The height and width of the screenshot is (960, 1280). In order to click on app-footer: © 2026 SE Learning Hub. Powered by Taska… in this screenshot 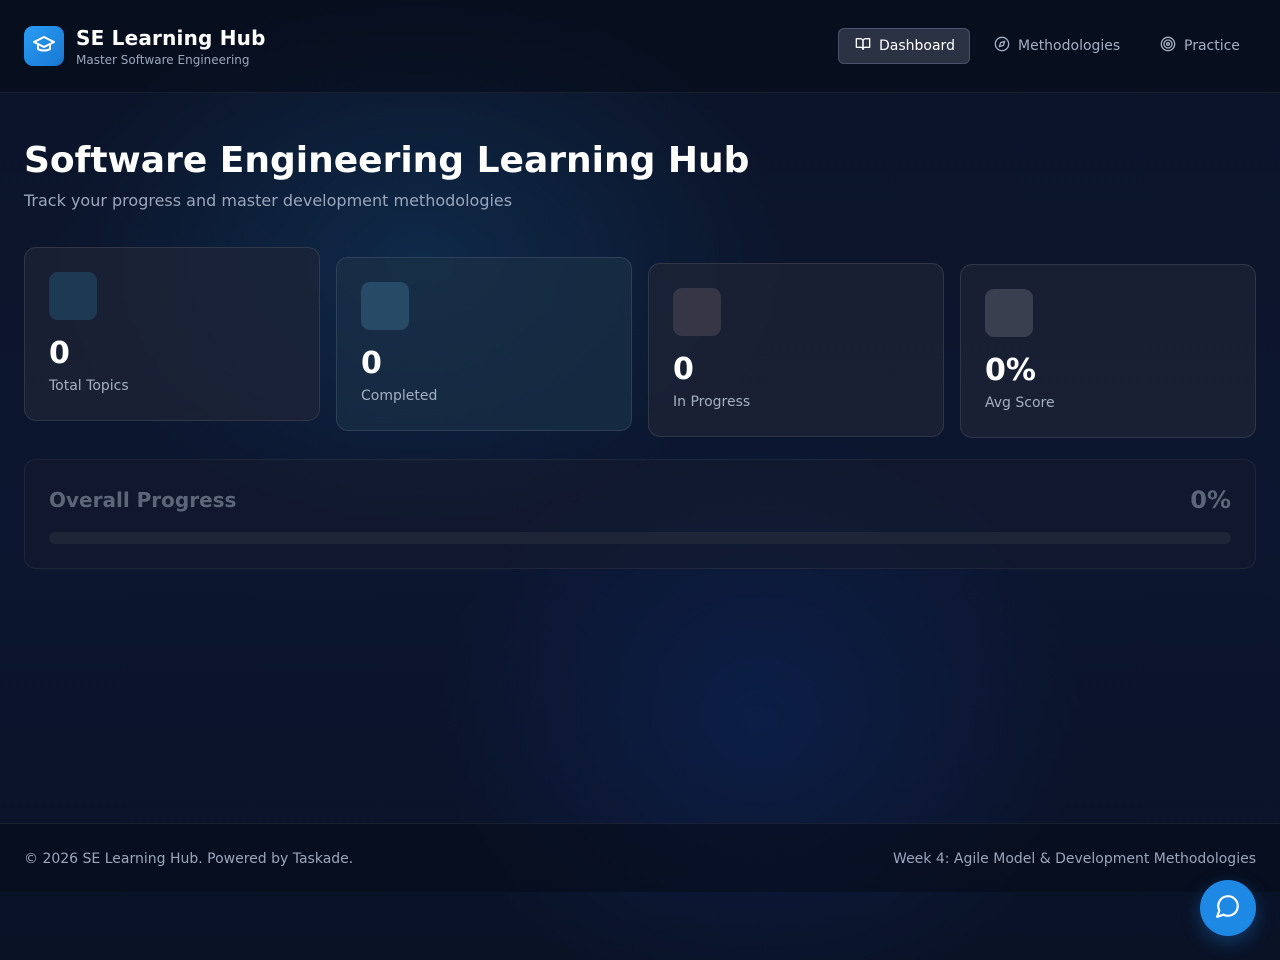, I will do `click(640, 857)`.